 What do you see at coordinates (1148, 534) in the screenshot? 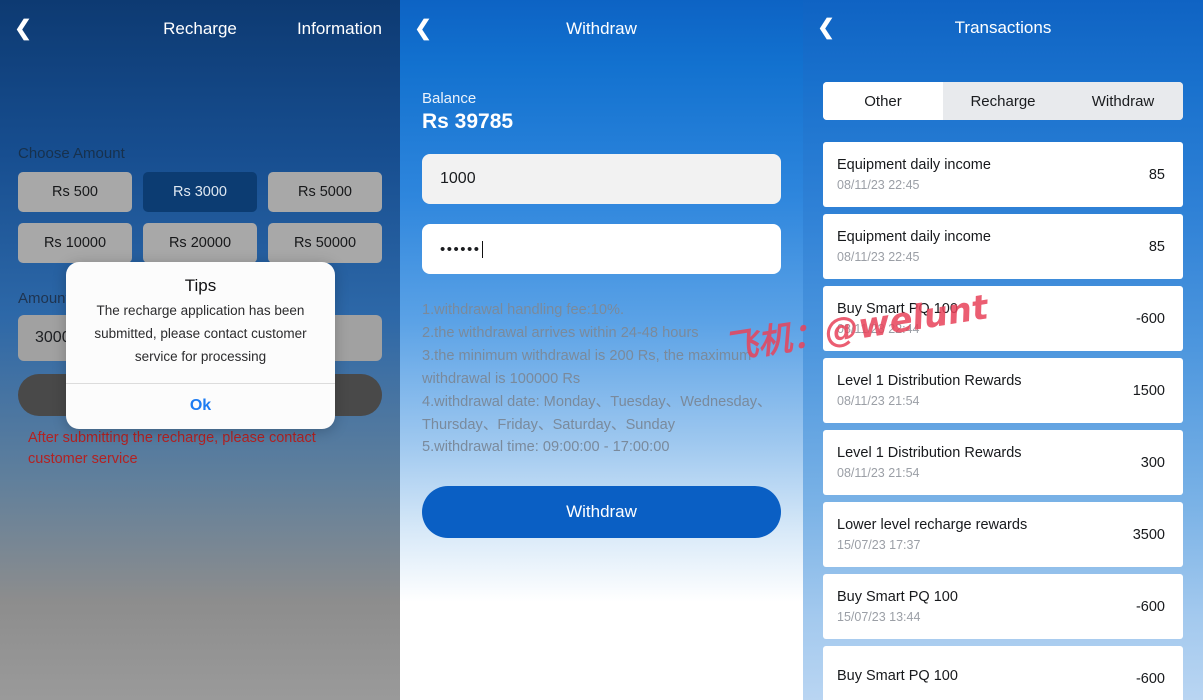
I see `transaction-amount: 3500` at bounding box center [1148, 534].